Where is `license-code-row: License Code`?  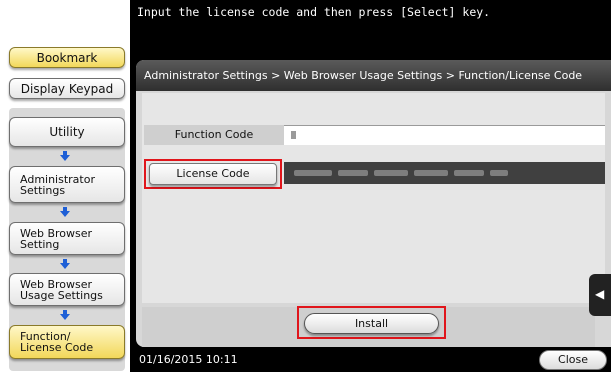 license-code-row: License Code is located at coordinates (377, 174).